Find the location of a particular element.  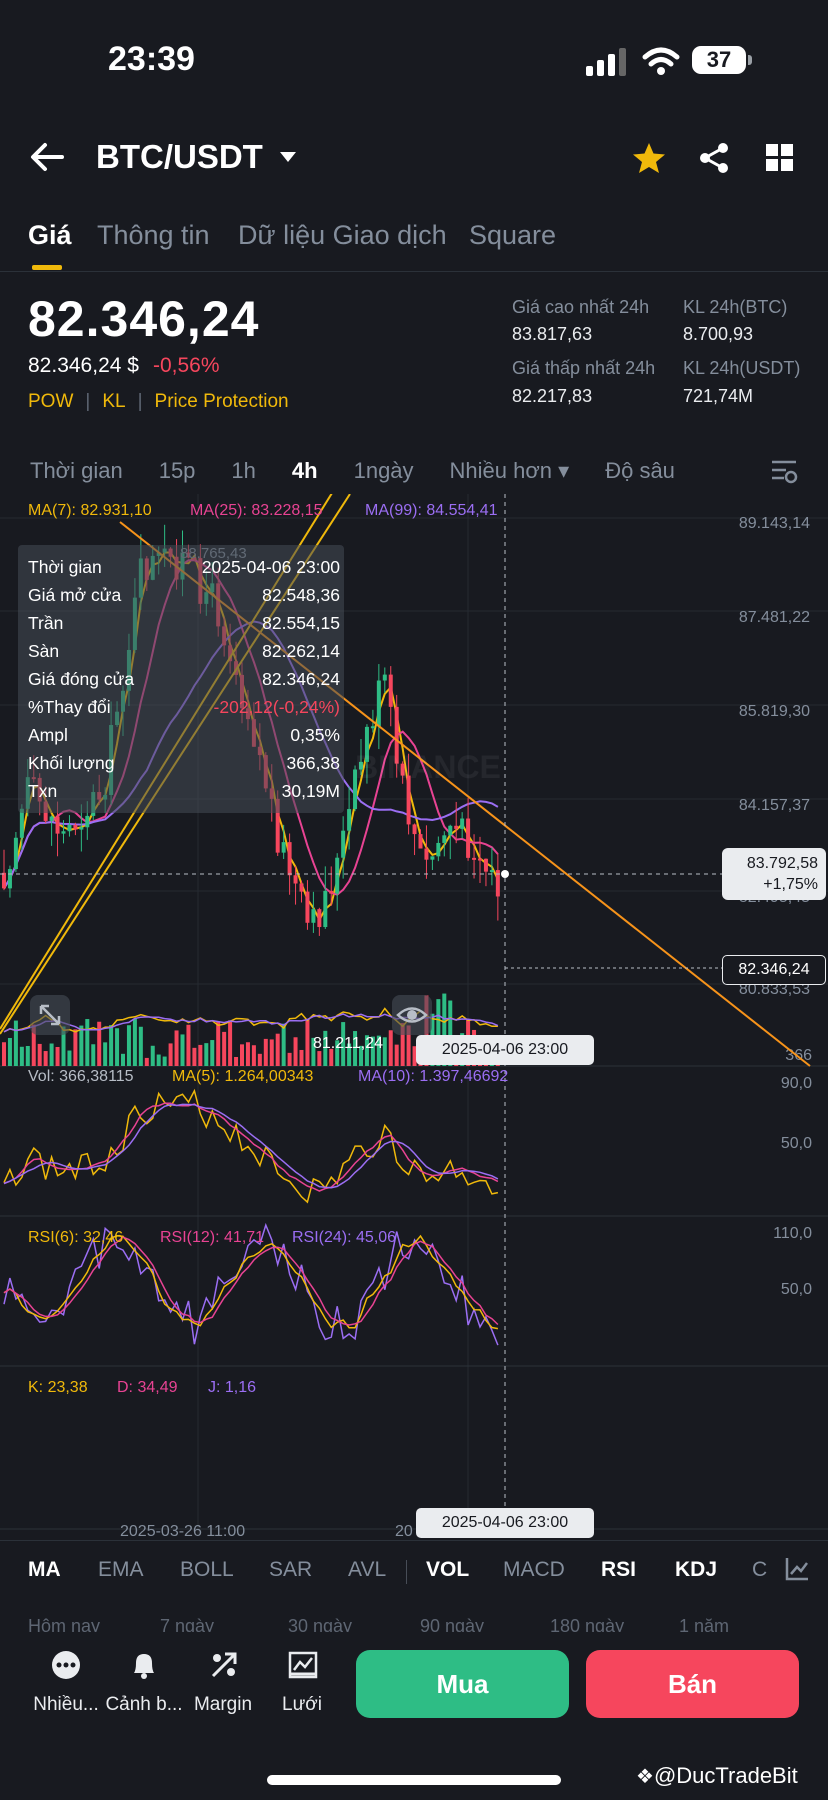

badge-pow: POW is located at coordinates (50, 402).